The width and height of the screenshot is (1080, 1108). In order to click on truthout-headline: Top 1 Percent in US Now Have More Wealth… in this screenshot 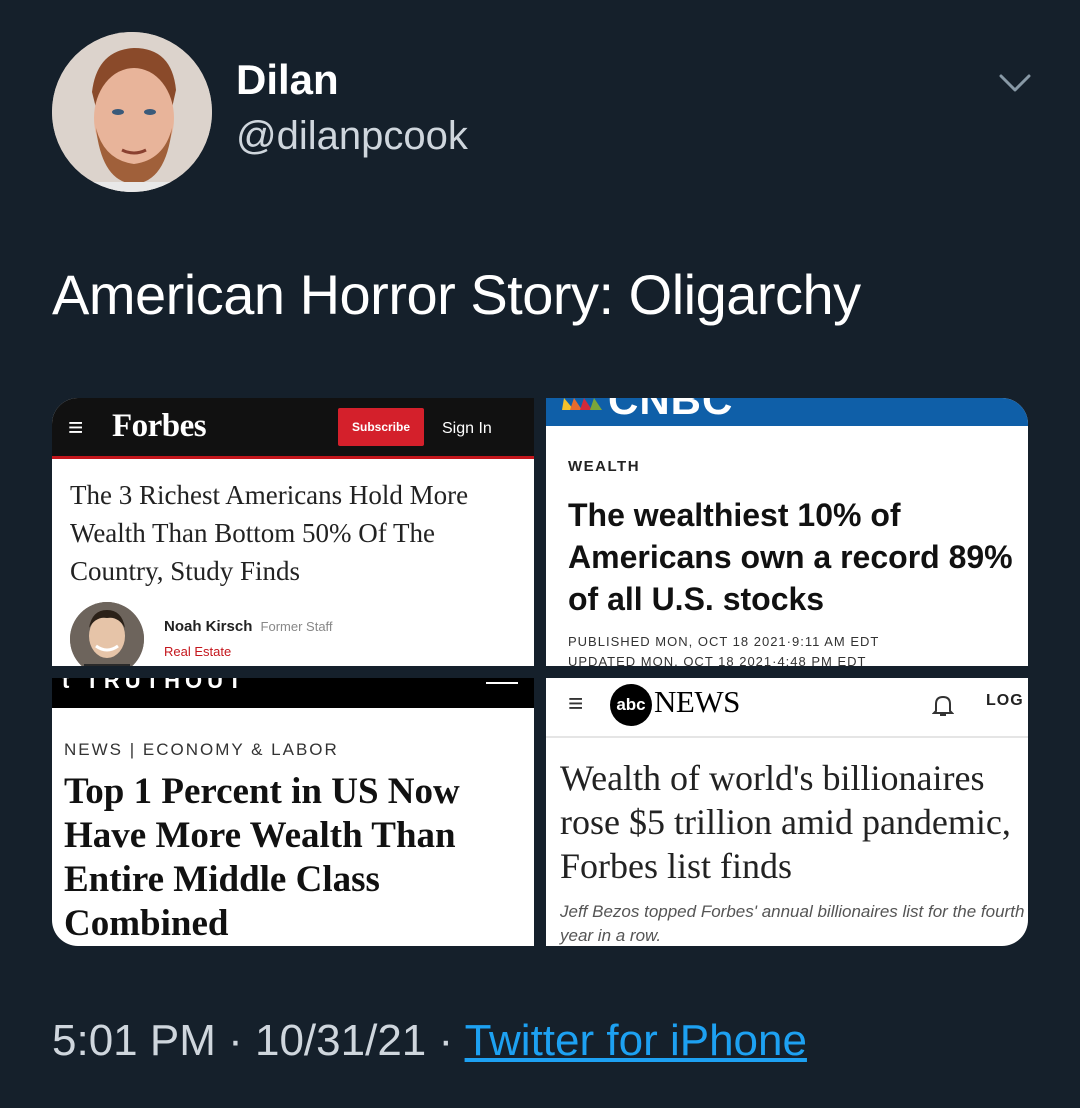, I will do `click(262, 857)`.